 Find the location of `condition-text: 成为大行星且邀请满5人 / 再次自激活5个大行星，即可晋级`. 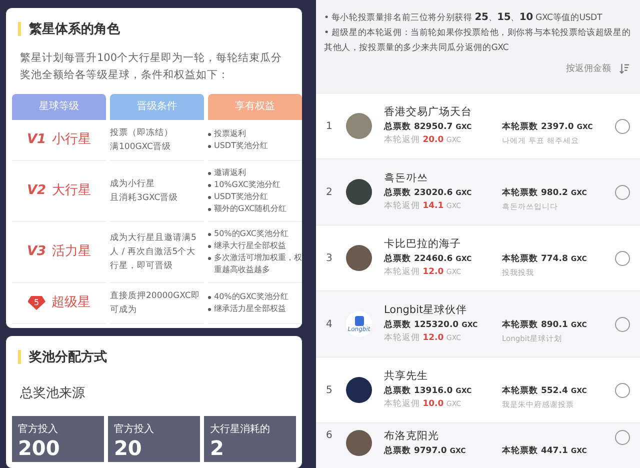

condition-text: 成为大行星且邀请满5人 / 再次自激活5个大行星，即可晋级 is located at coordinates (154, 252).